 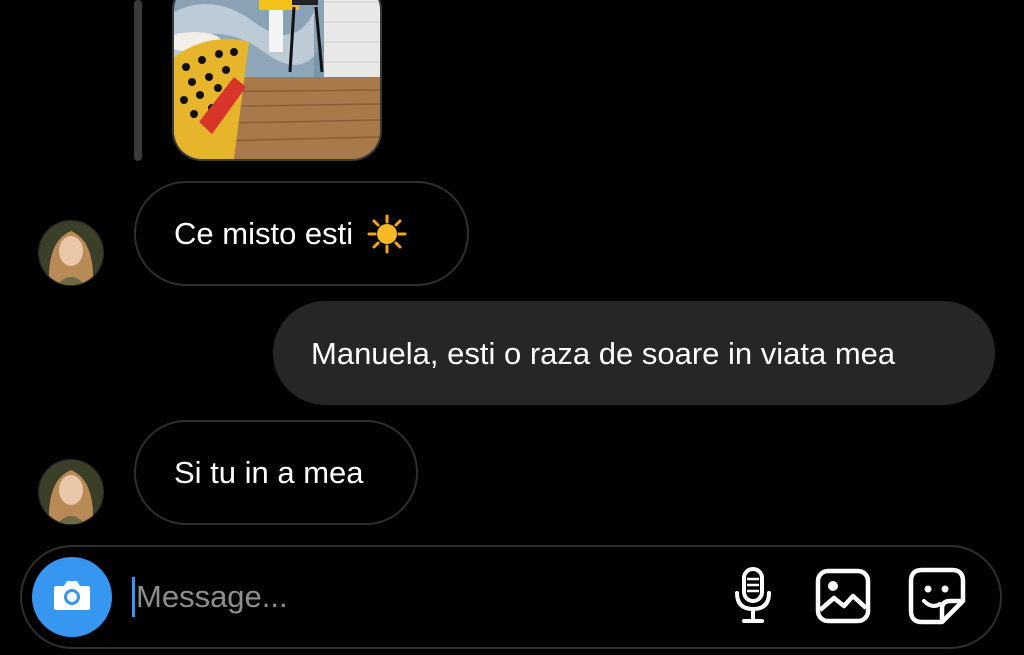 I want to click on sun-emoji-icon, so click(x=387, y=234).